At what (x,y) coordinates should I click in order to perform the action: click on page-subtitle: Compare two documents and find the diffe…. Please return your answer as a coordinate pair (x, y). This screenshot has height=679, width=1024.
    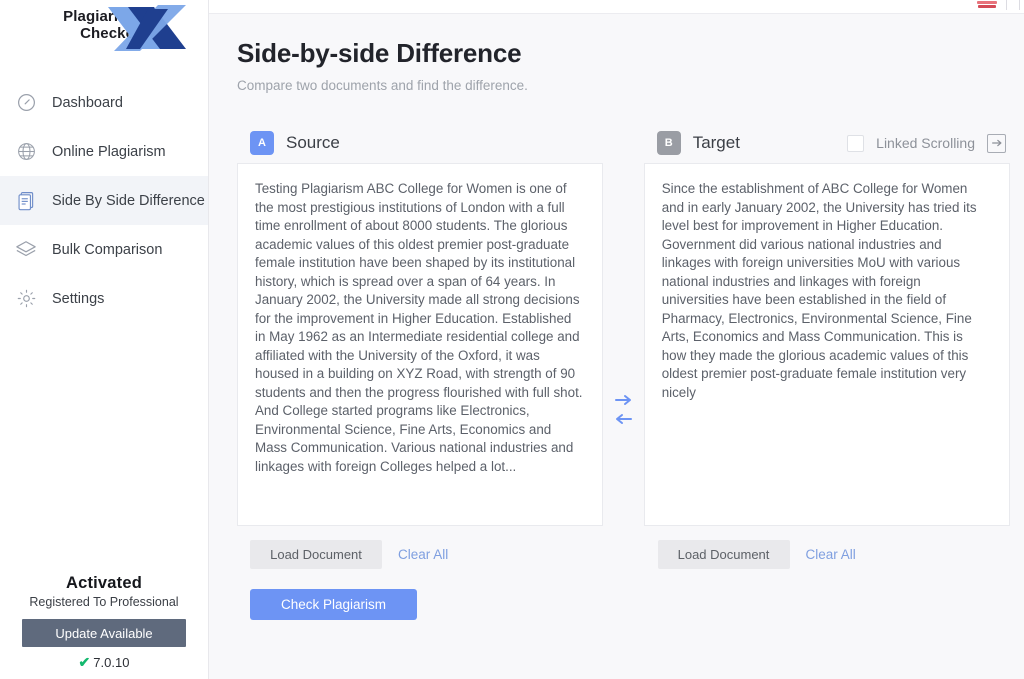
    Looking at the image, I should click on (382, 85).